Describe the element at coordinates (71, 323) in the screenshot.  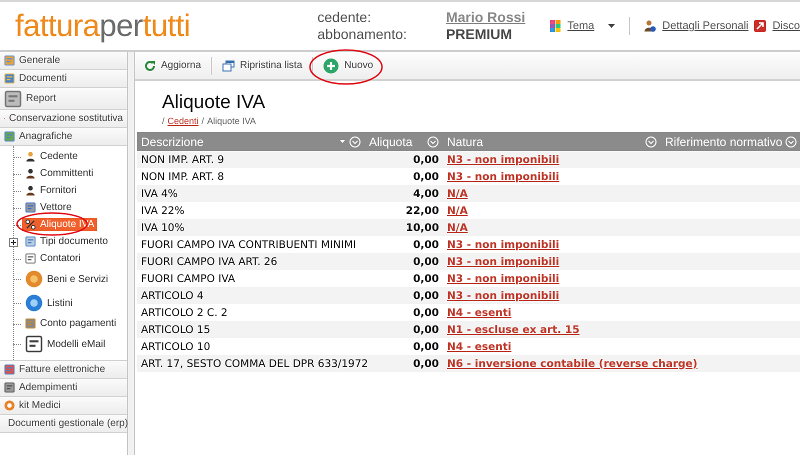
I see `tree-item: Conto pagamenti` at that location.